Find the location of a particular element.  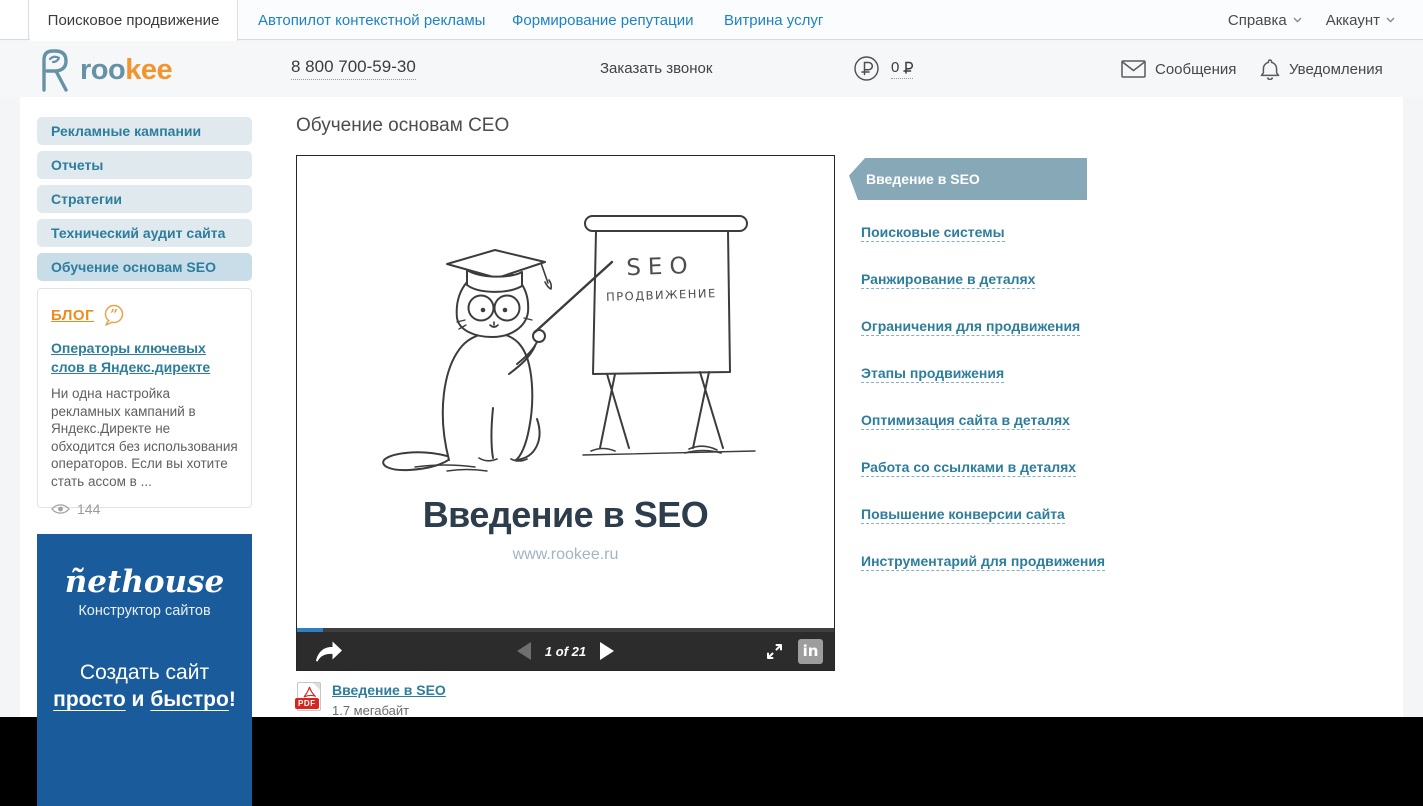

share-button is located at coordinates (328, 651).